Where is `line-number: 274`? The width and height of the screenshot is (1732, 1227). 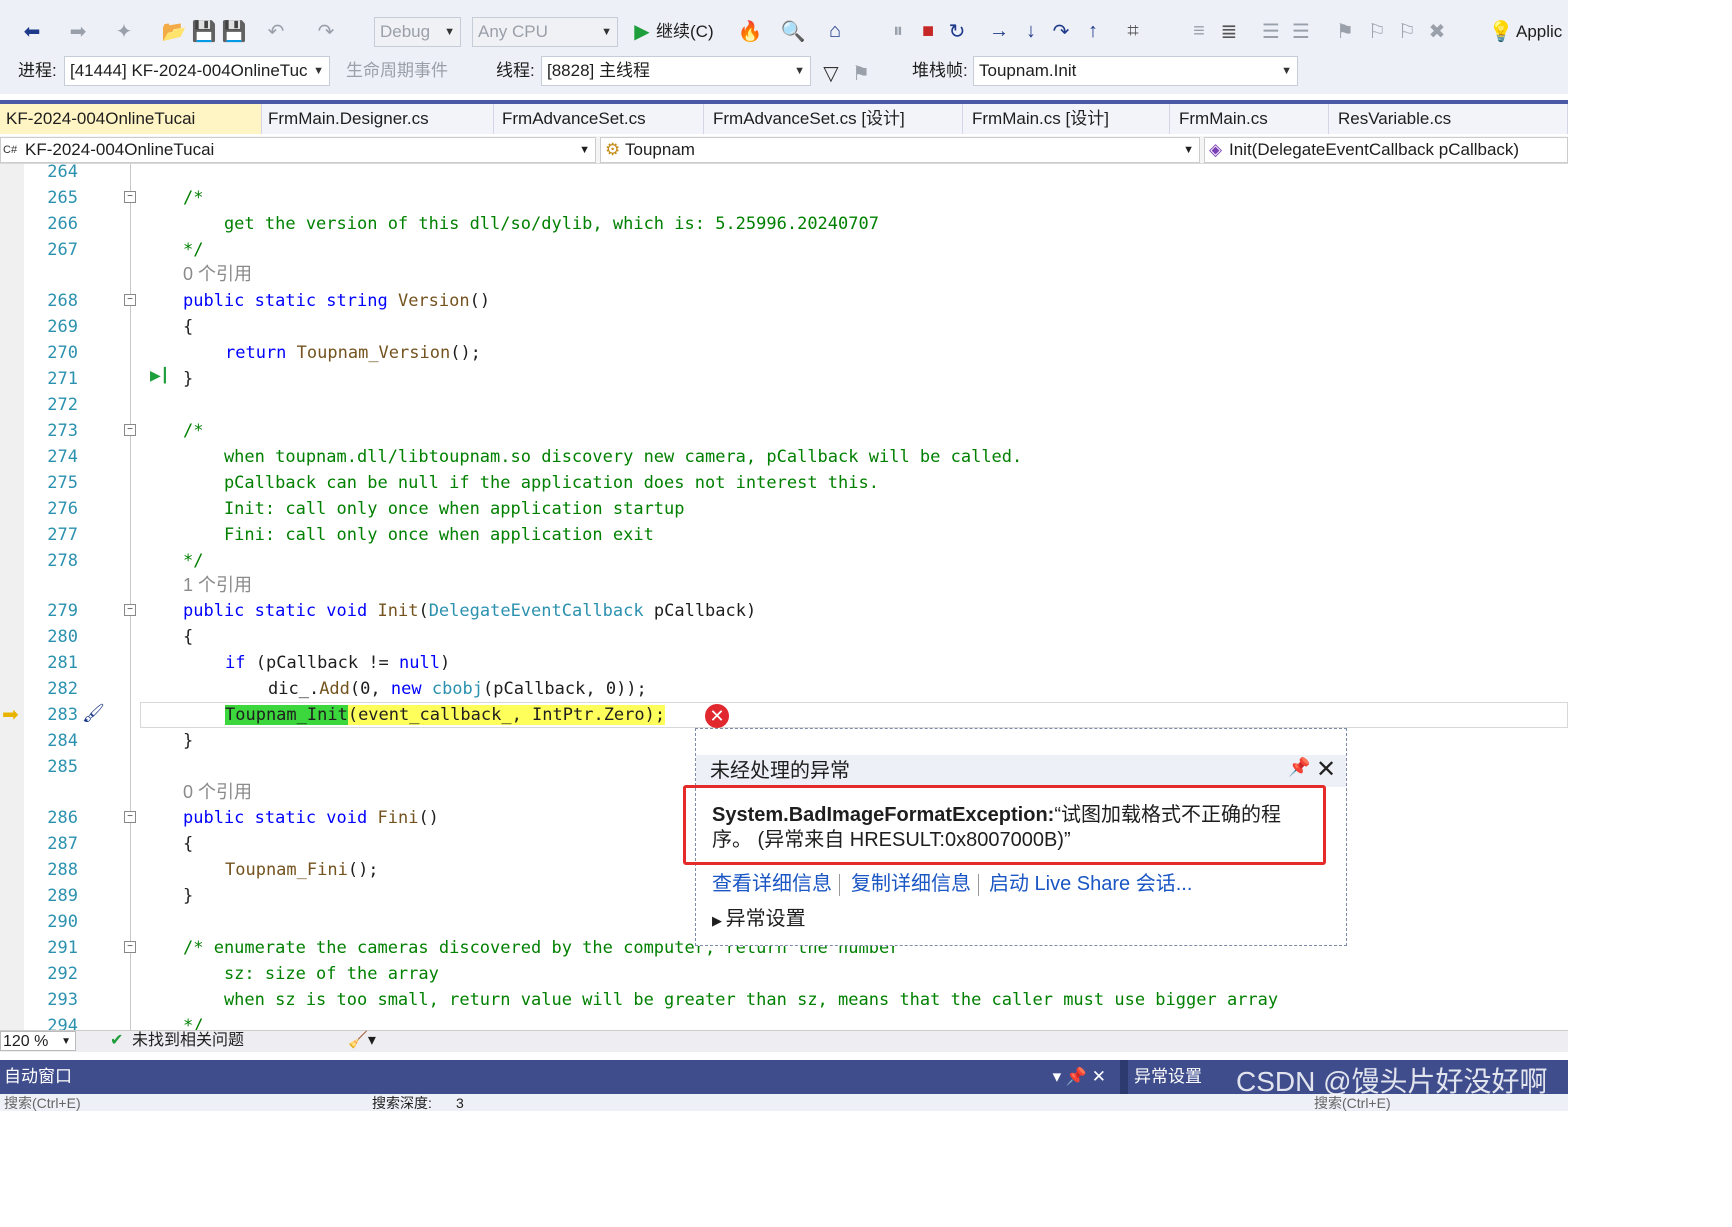 line-number: 274 is located at coordinates (62, 457).